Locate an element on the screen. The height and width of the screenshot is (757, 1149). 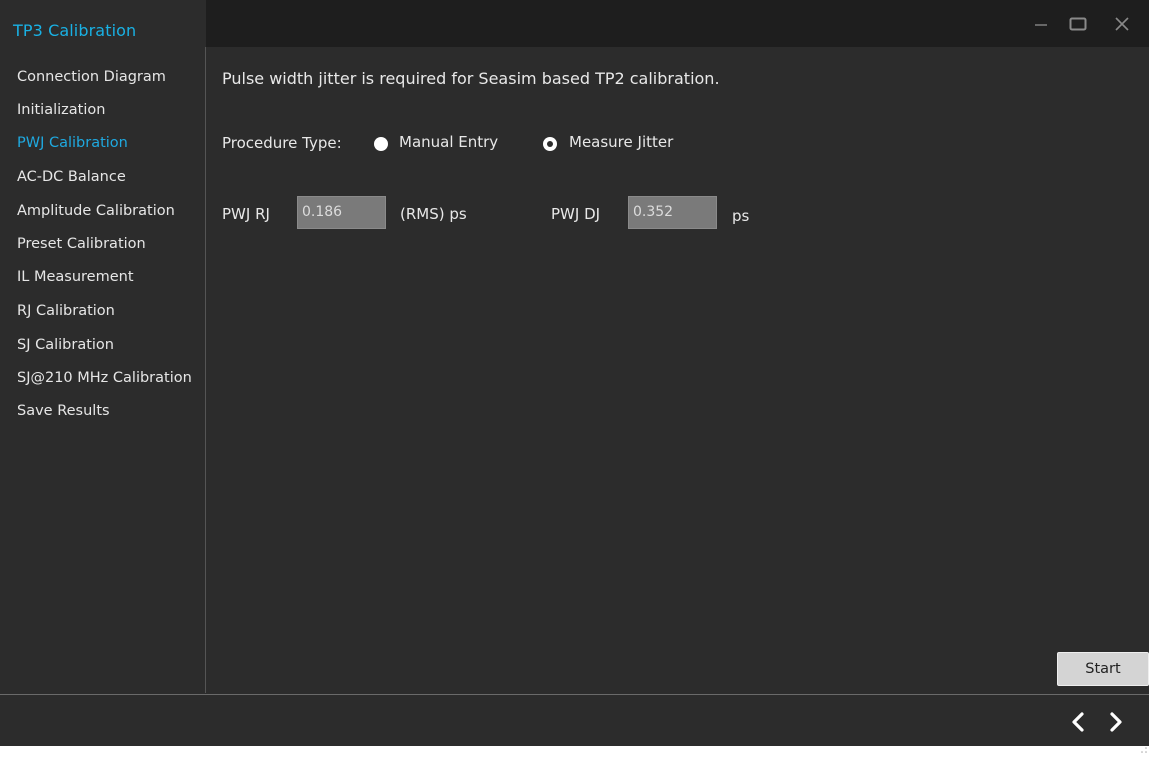
pwj-rj-field: 0.186 is located at coordinates (341, 212).